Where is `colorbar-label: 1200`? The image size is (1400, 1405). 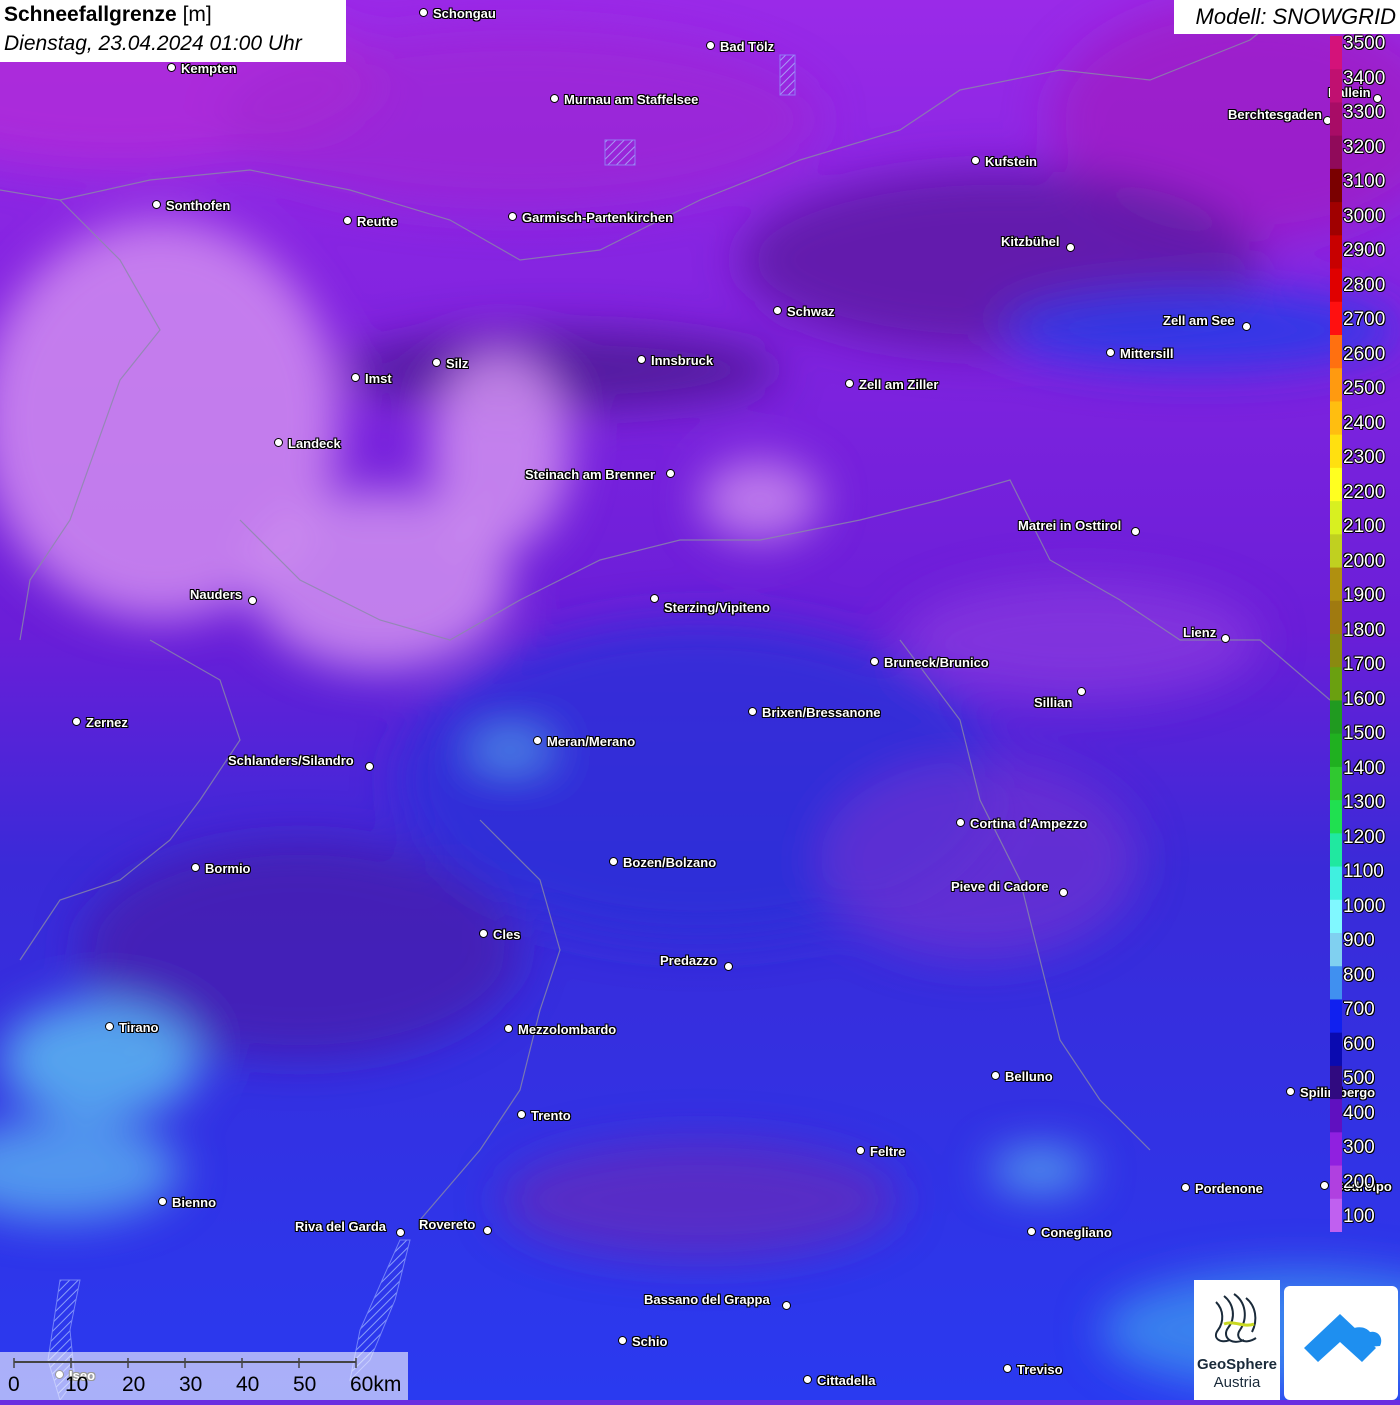 colorbar-label: 1200 is located at coordinates (1364, 837).